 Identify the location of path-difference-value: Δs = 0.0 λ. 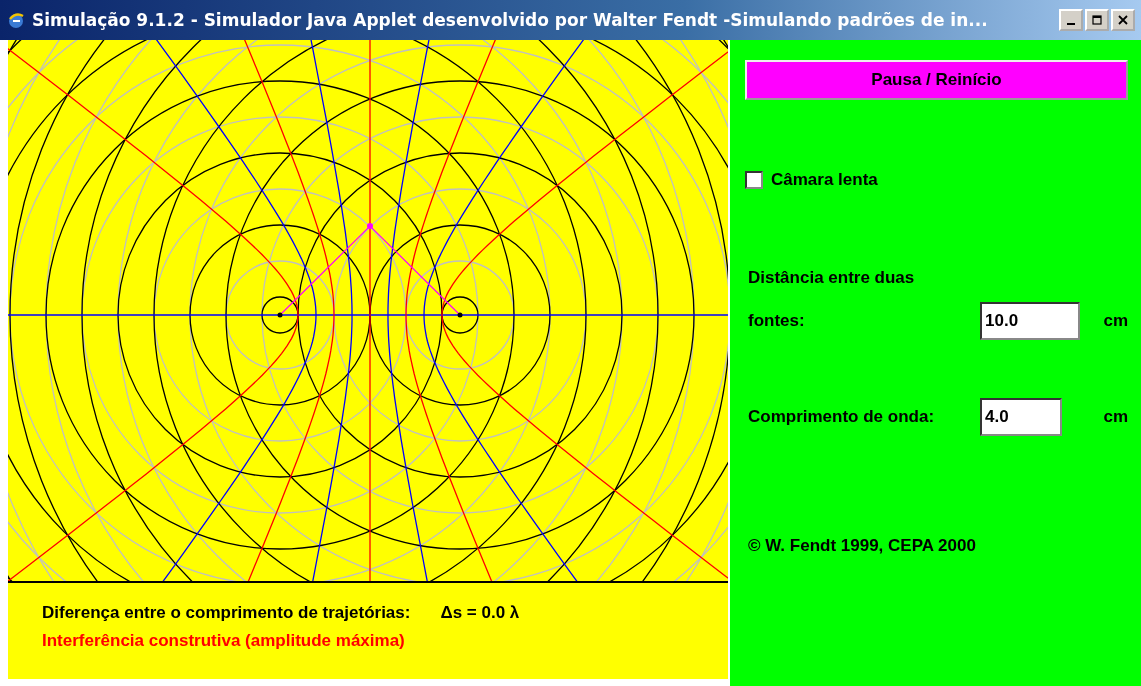
(480, 613).